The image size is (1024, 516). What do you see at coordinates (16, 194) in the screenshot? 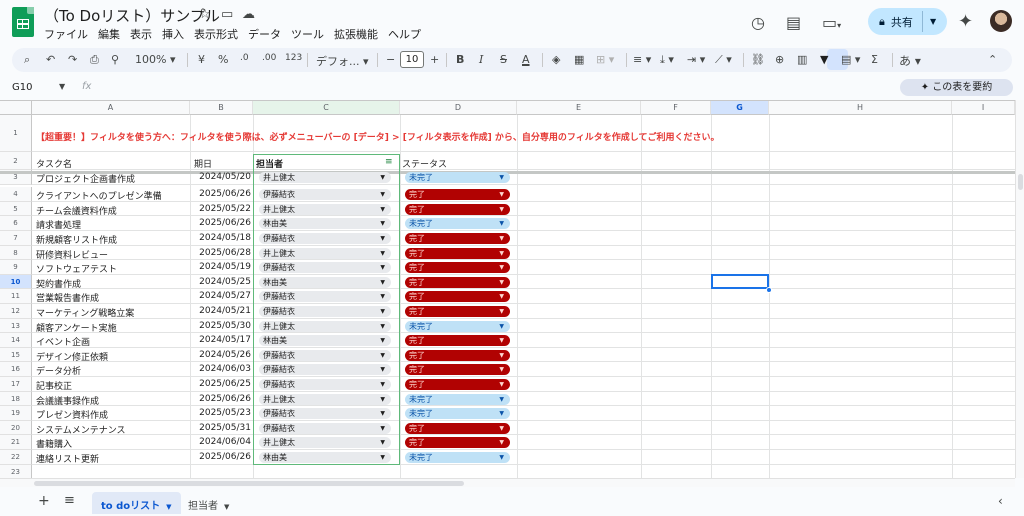
I see `row-header-4: 4` at bounding box center [16, 194].